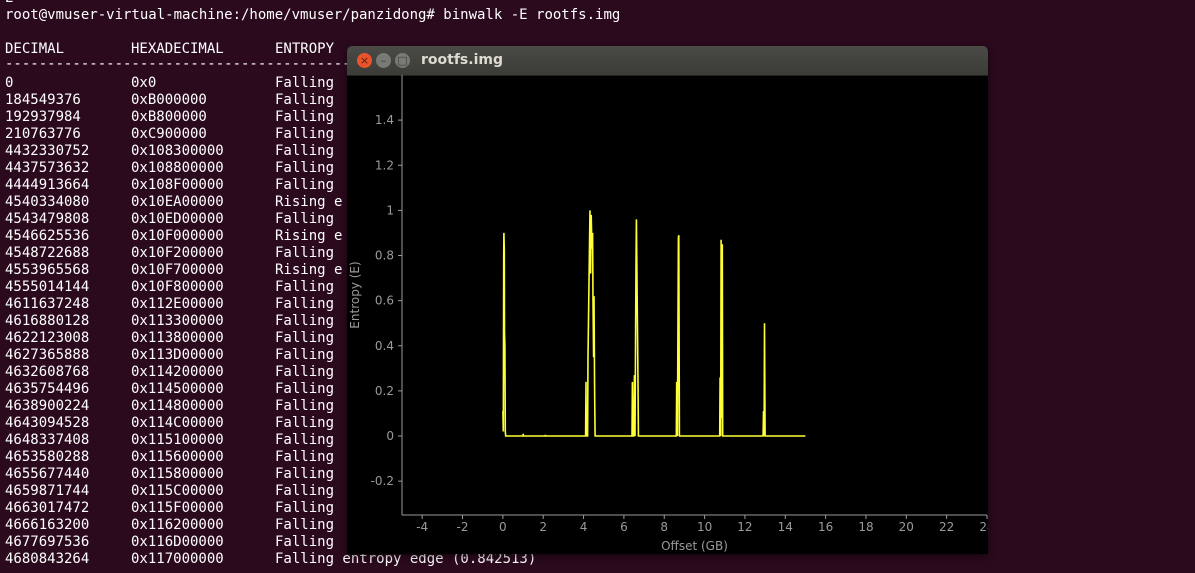 The width and height of the screenshot is (1195, 573). Describe the element at coordinates (503, 527) in the screenshot. I see `x-tick-label: 0` at that location.